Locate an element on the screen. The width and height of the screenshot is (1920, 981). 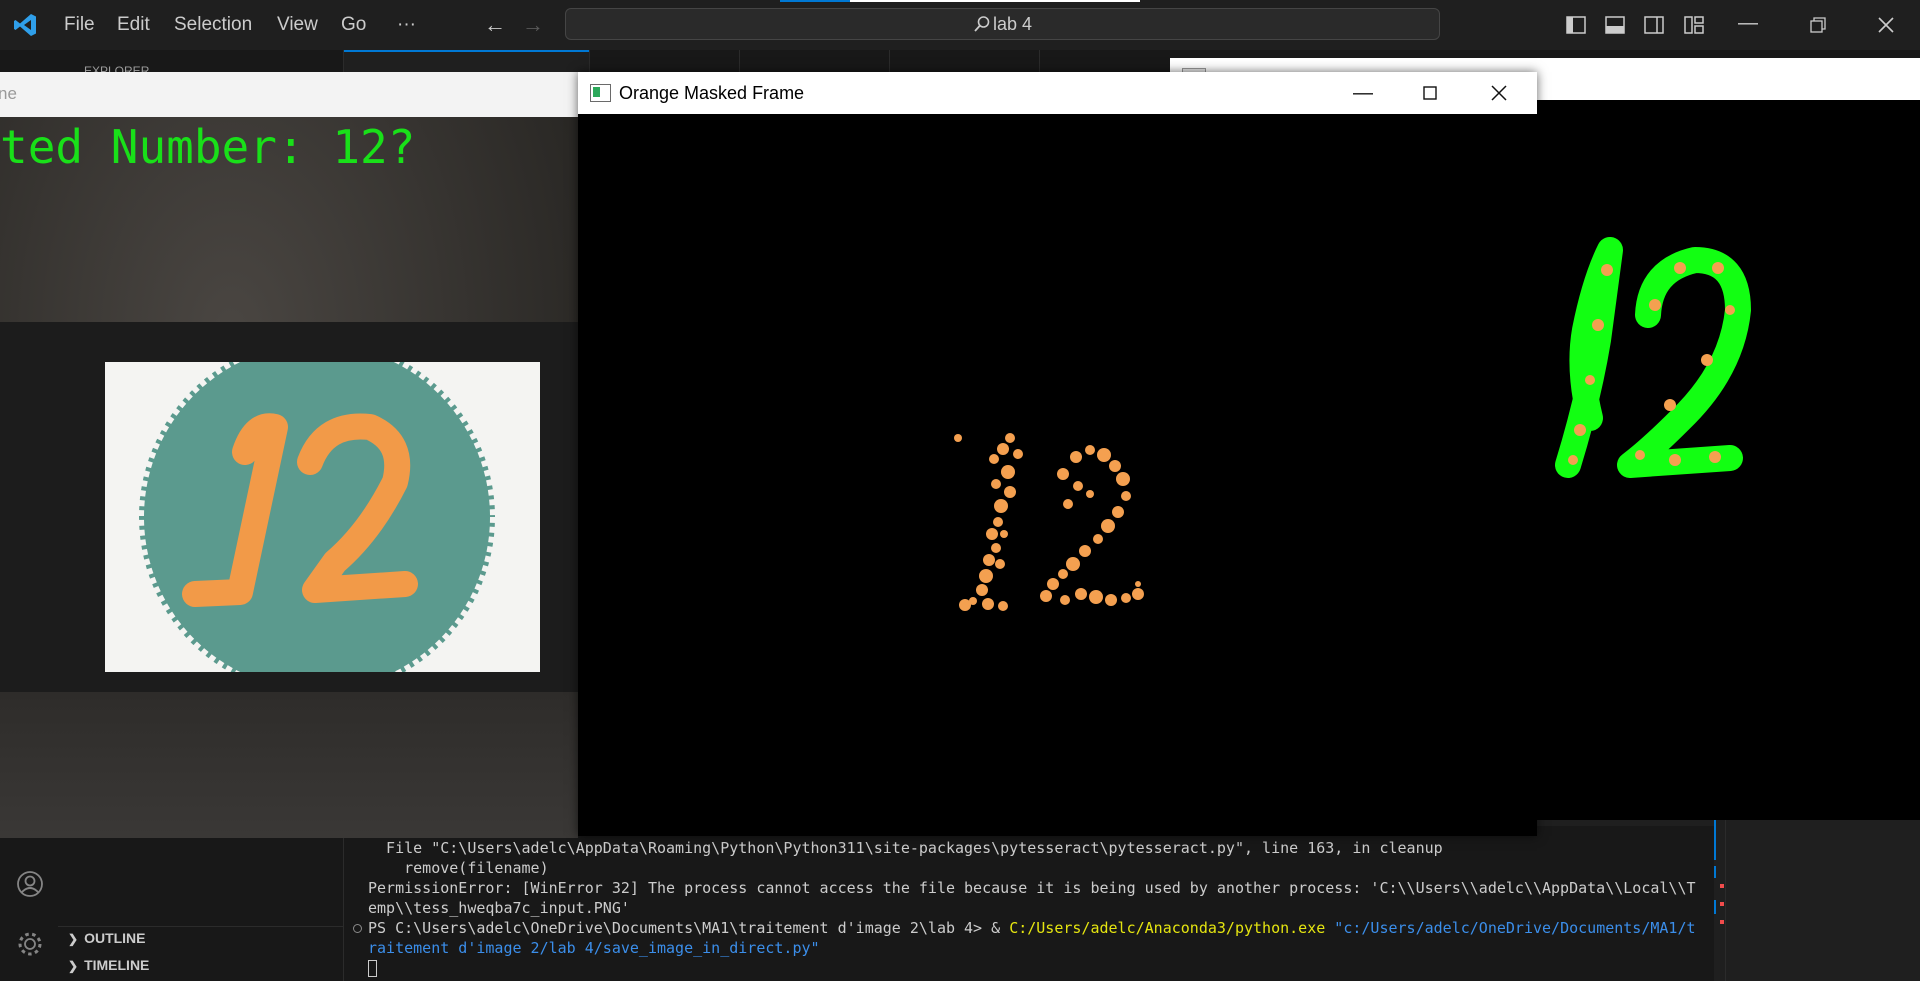
camera-window-title: ne is located at coordinates (8, 93).